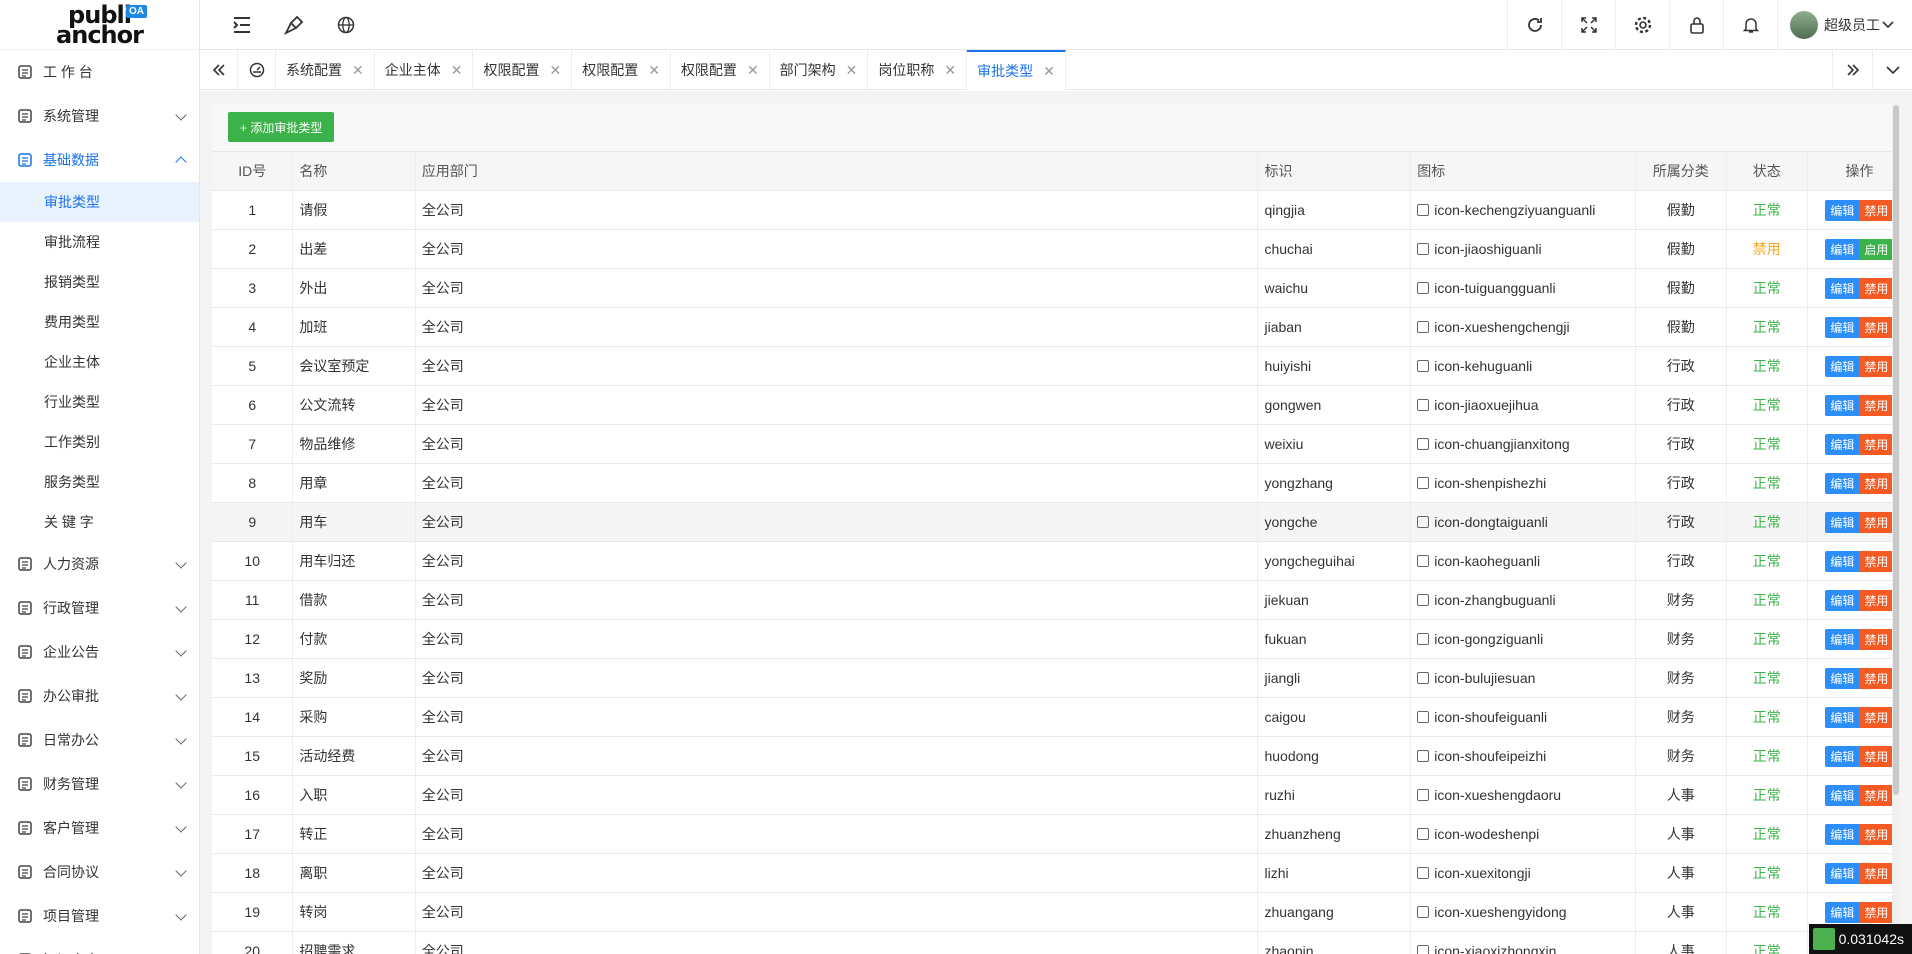 This screenshot has width=1912, height=954. Describe the element at coordinates (1056, 522) in the screenshot. I see `table-row: 9 用车 全公司 yongche icon-dongtaiguanli 行政 正常 编辑 禁用` at that location.